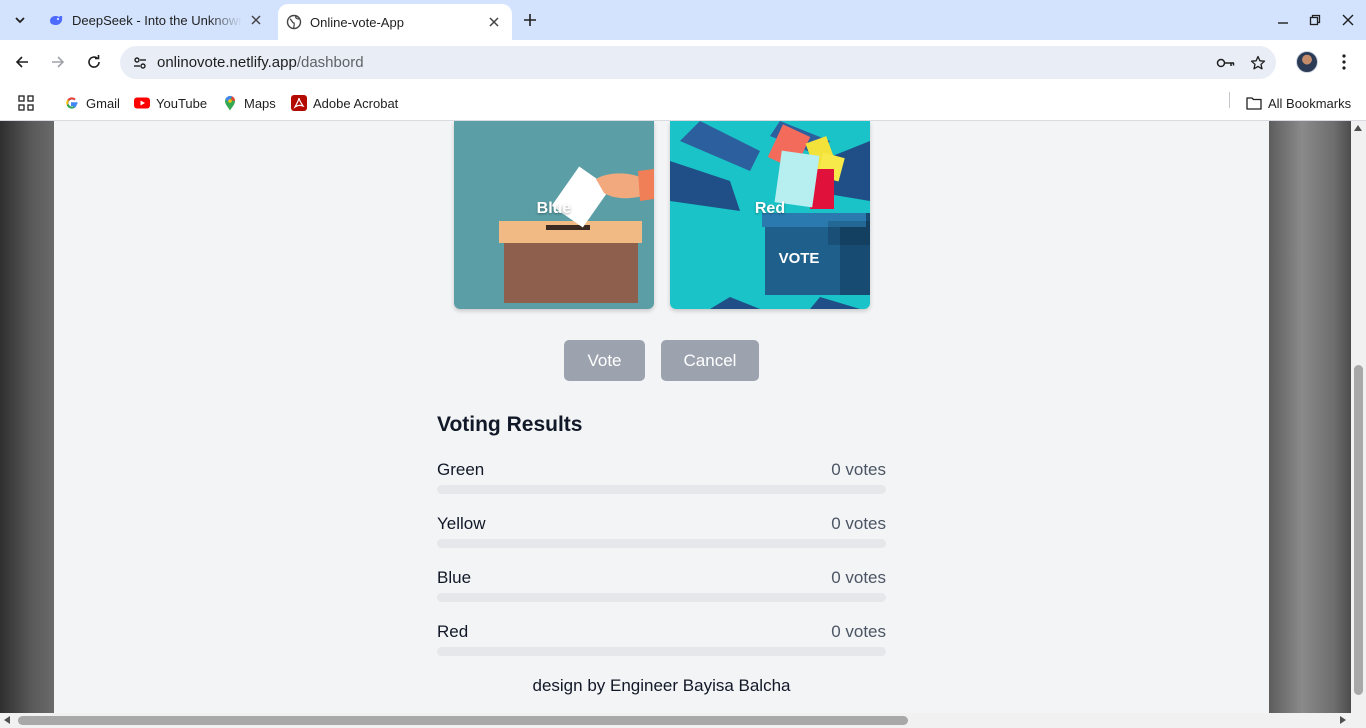 The image size is (1366, 728). I want to click on browser-toolbar: onlinovote.netlify.app/dashbord, so click(683, 62).